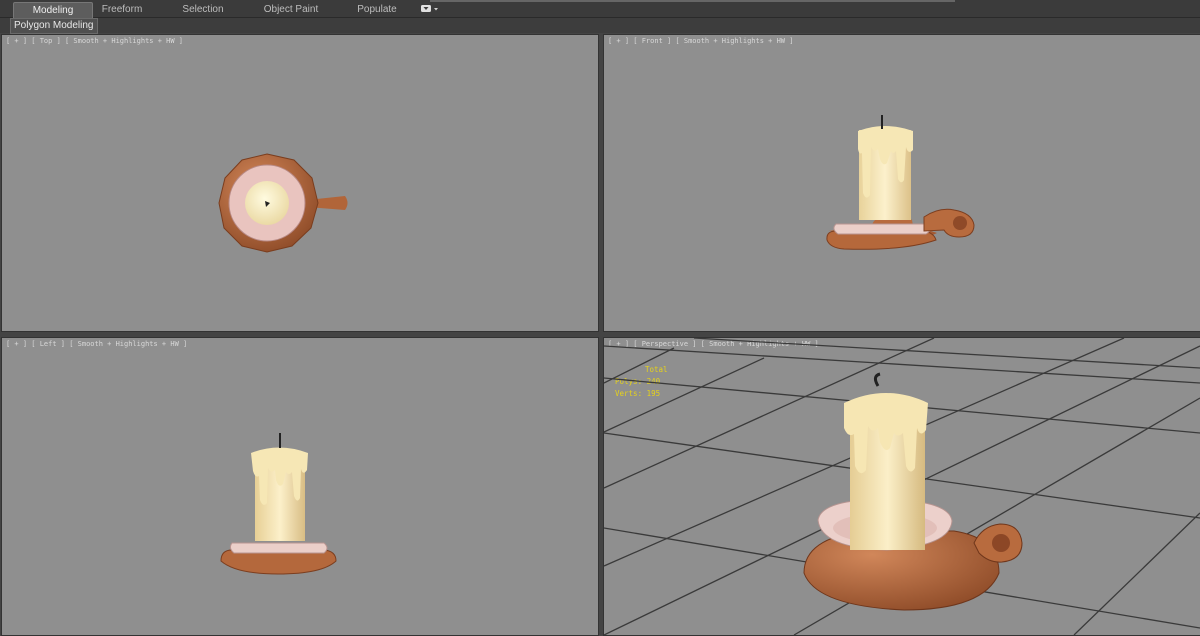 The width and height of the screenshot is (1200, 636). Describe the element at coordinates (877, 379) in the screenshot. I see `wick-icon` at that location.